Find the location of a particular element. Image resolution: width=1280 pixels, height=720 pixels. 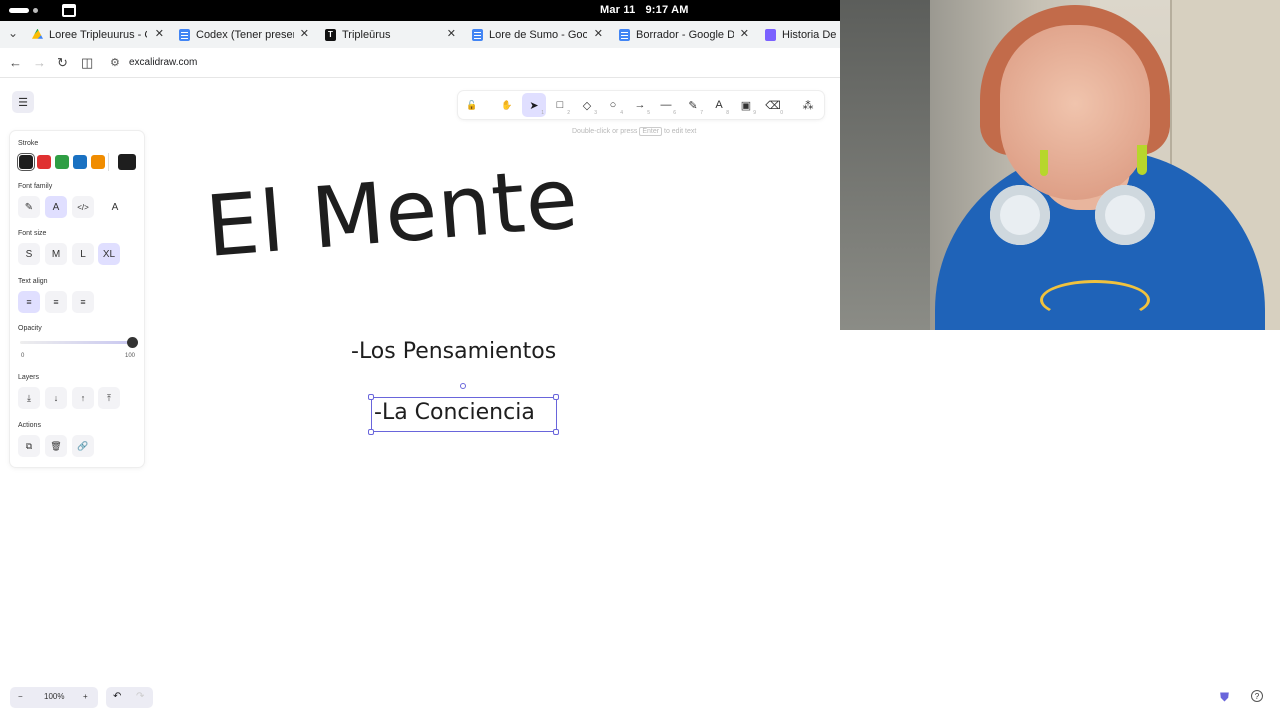

delete-button: 🗑 is located at coordinates (56, 446).